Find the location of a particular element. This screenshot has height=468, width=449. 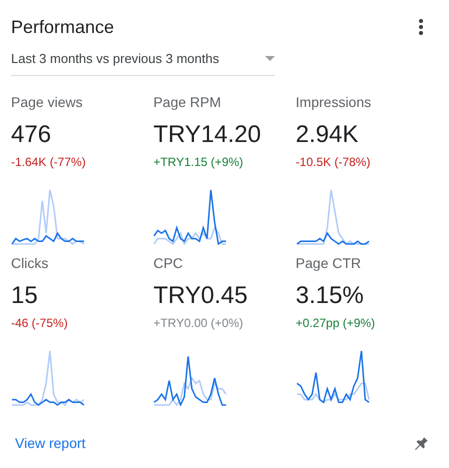

metric-value: 15 is located at coordinates (24, 295).